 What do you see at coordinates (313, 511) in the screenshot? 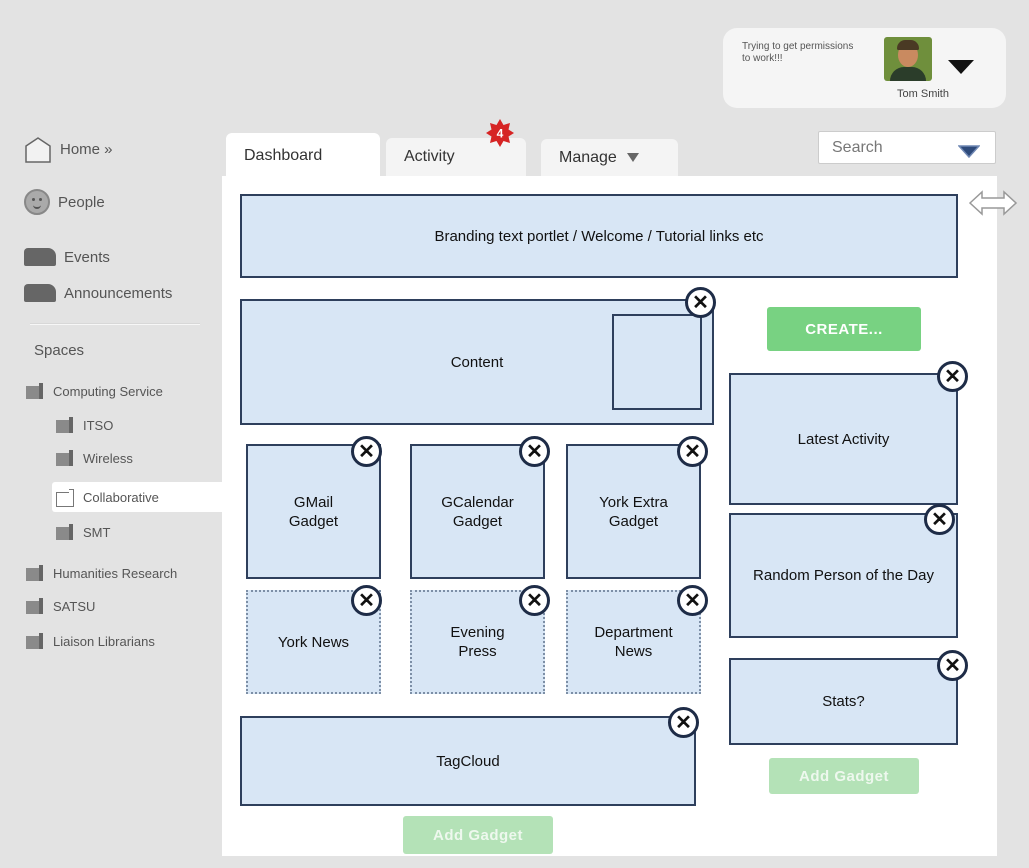
I see `gmail-gadget-title: GMail Gadget` at bounding box center [313, 511].